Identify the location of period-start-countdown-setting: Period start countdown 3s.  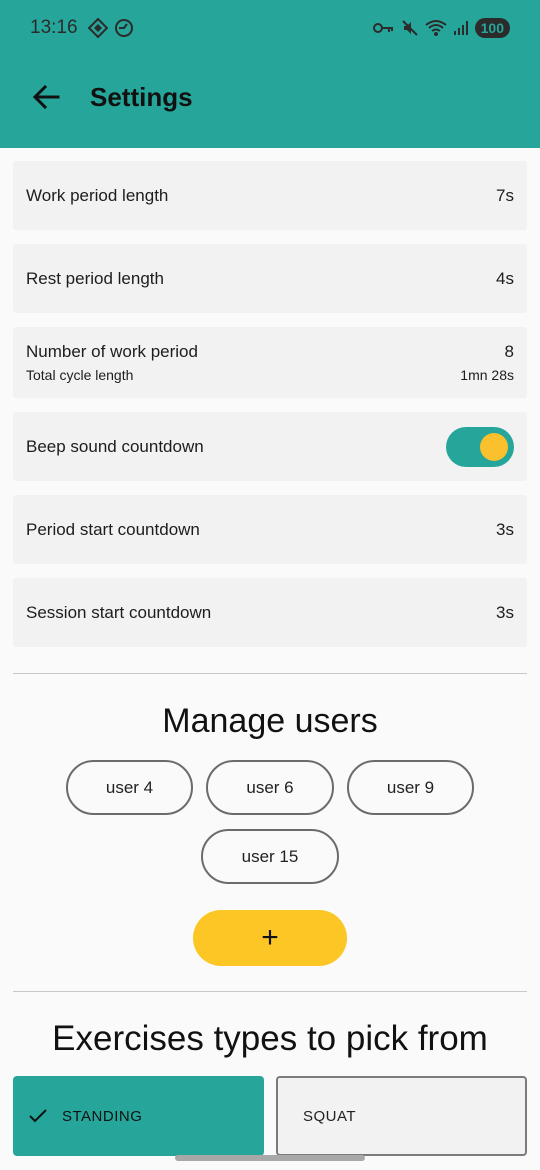
(270, 529).